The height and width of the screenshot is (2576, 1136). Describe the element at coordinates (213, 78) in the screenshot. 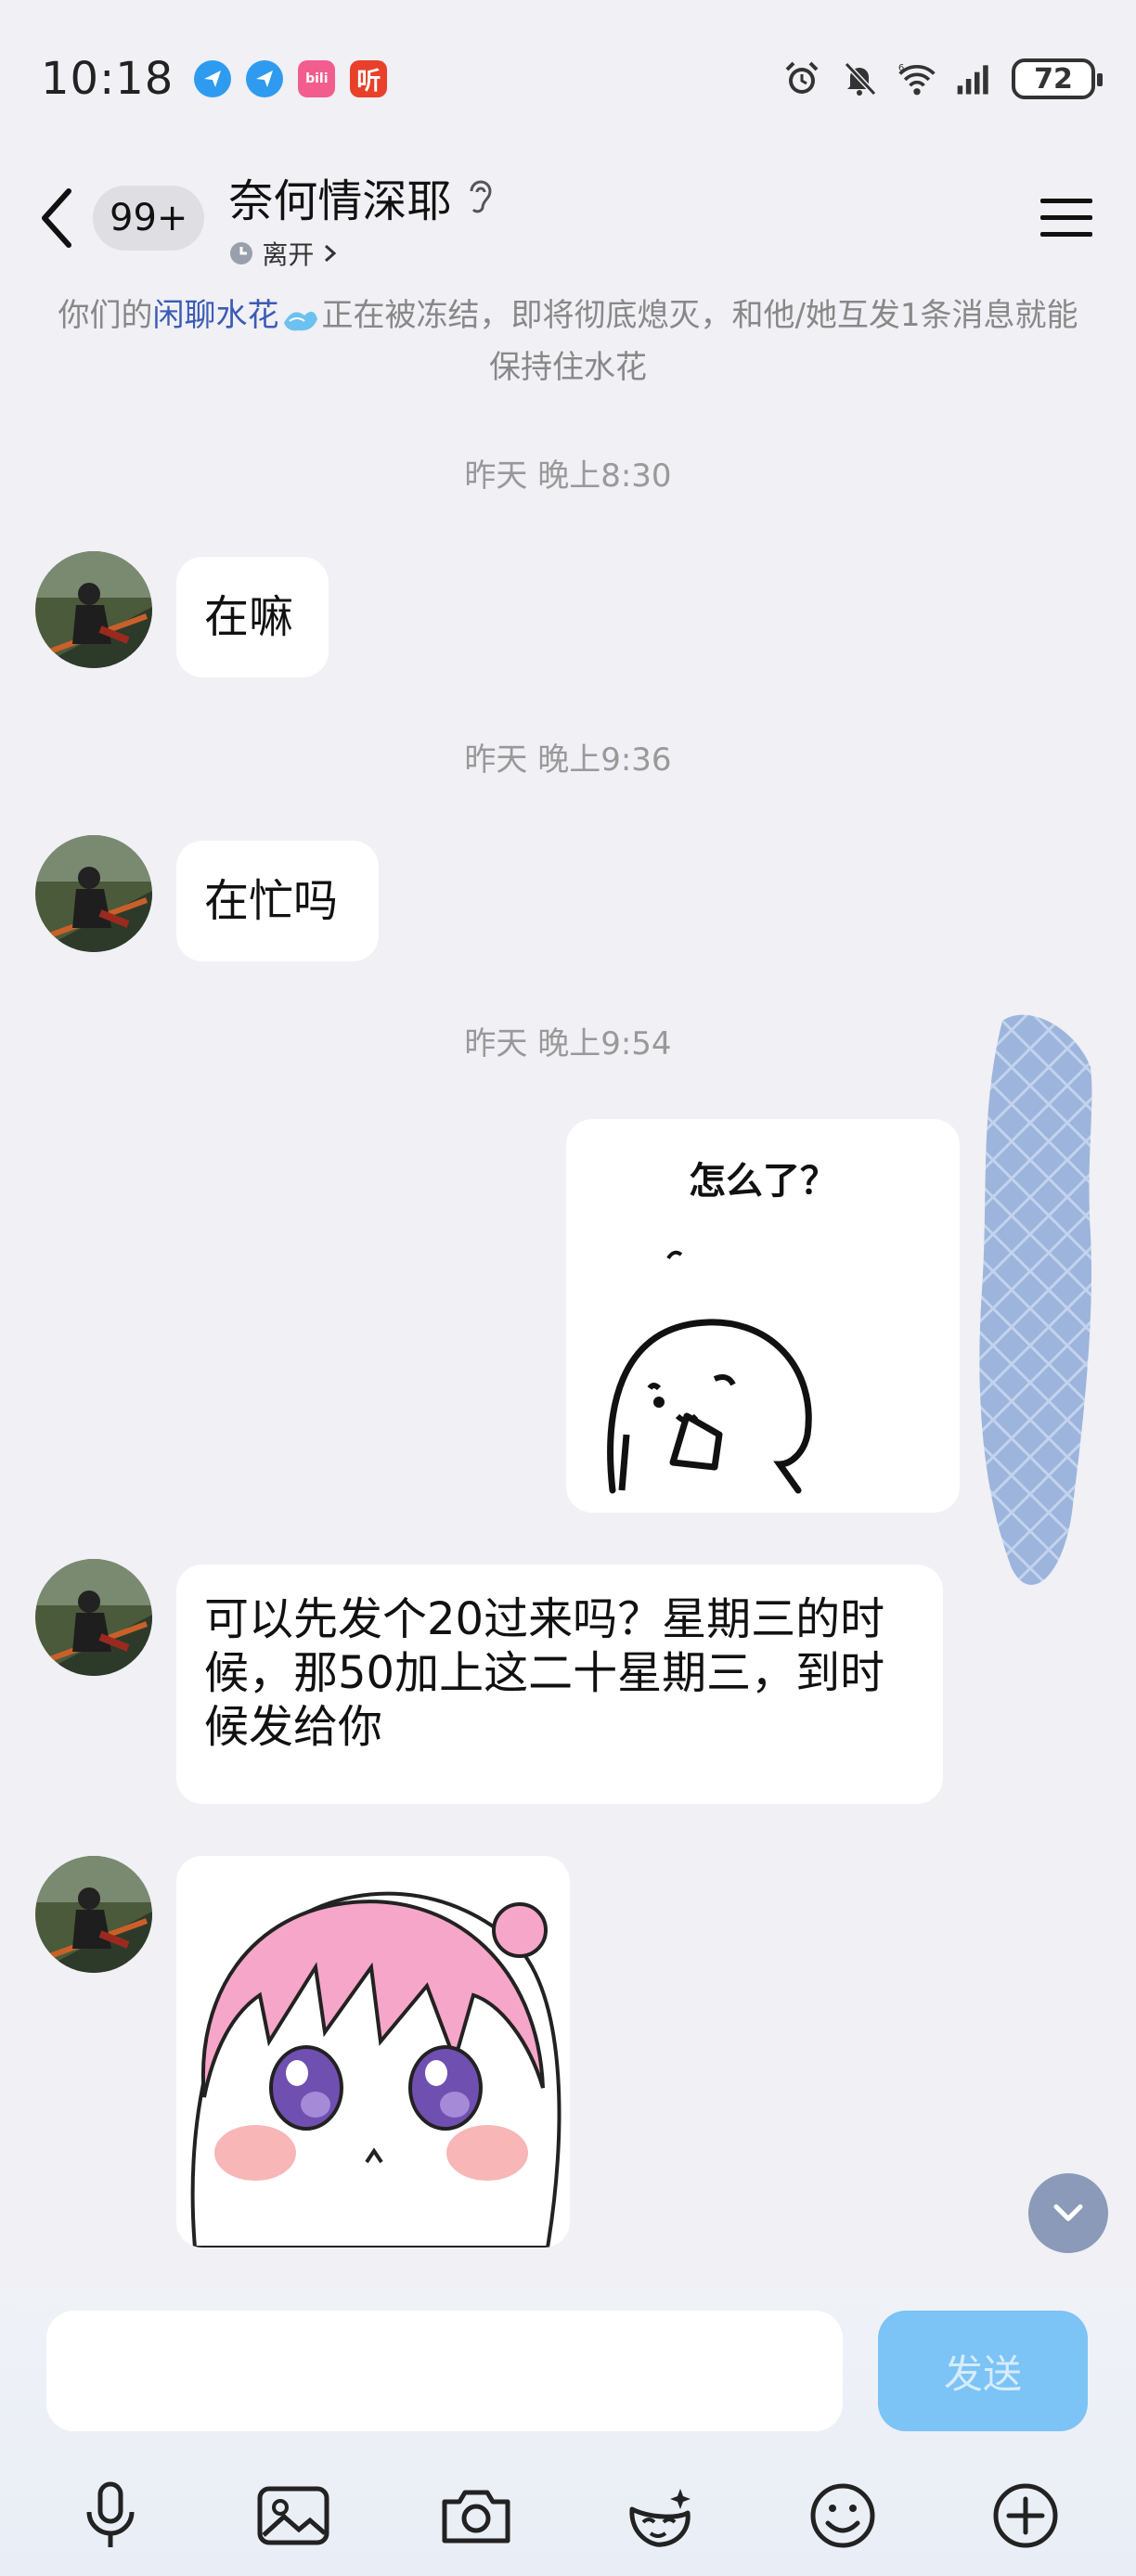

I see `browser-icon` at that location.